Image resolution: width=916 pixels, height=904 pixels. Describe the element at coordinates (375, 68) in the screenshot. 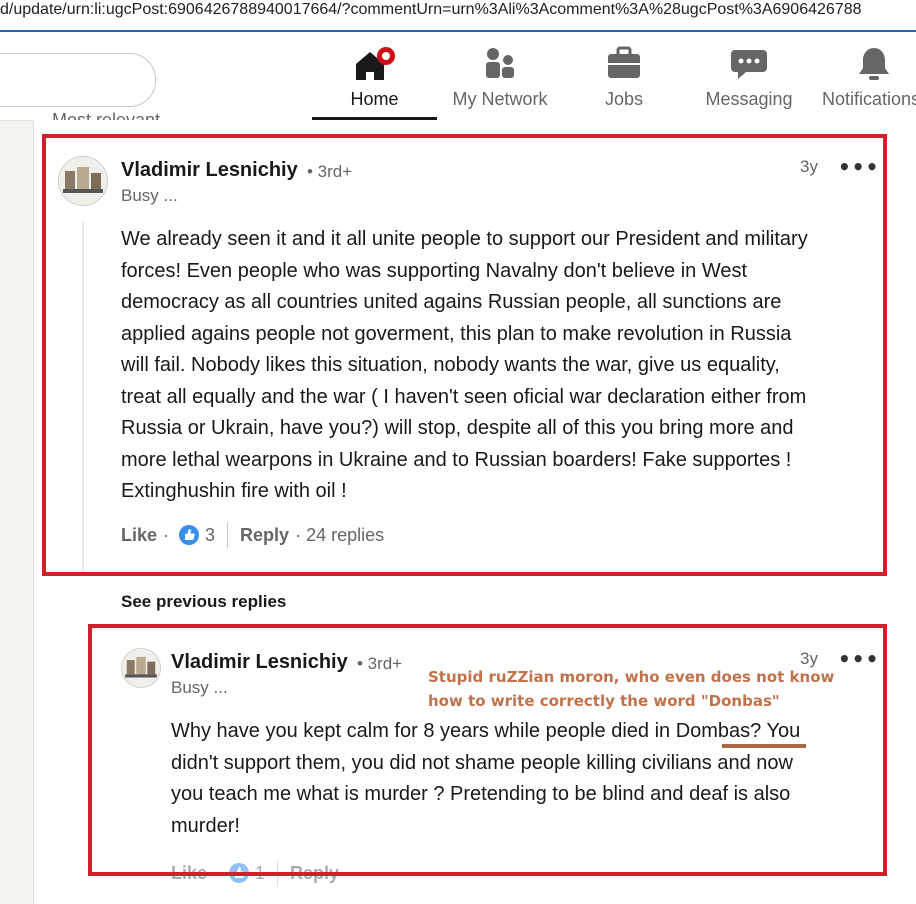

I see `home-icon` at that location.